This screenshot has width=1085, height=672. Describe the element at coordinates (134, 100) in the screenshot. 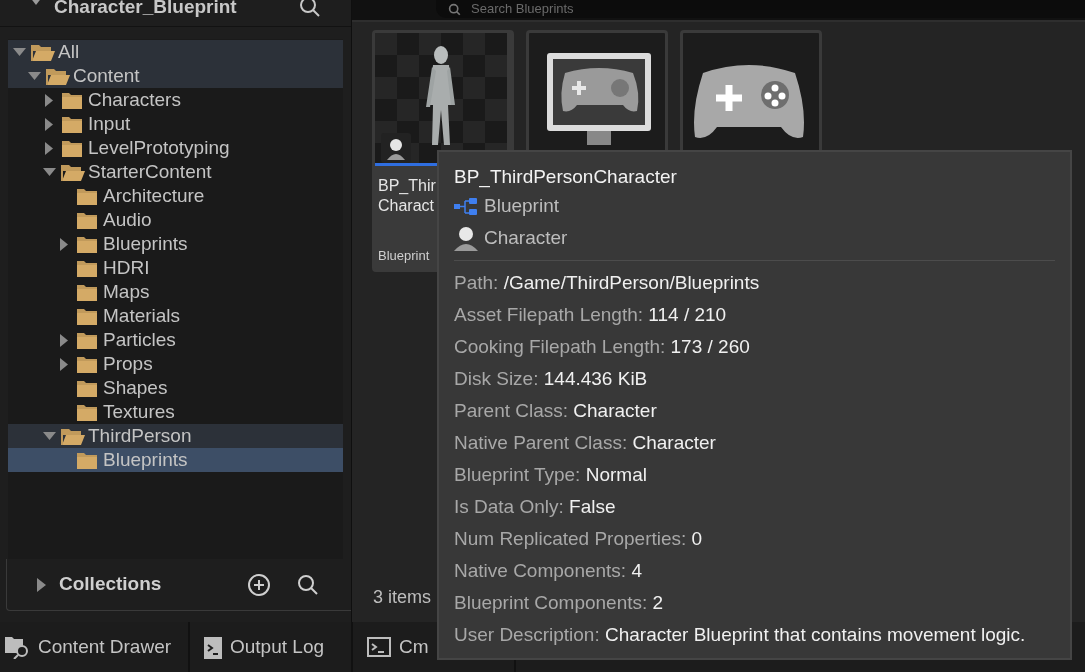

I see `folder-label: Characters` at that location.